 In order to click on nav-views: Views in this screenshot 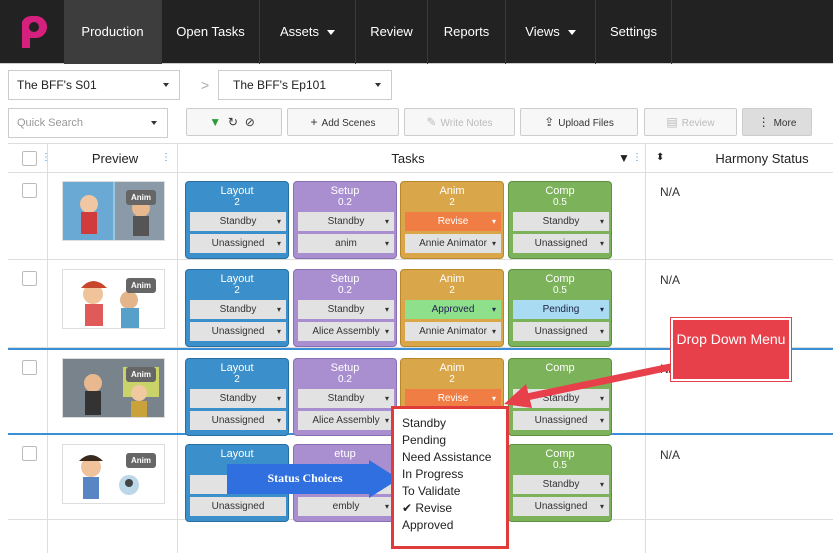, I will do `click(551, 32)`.